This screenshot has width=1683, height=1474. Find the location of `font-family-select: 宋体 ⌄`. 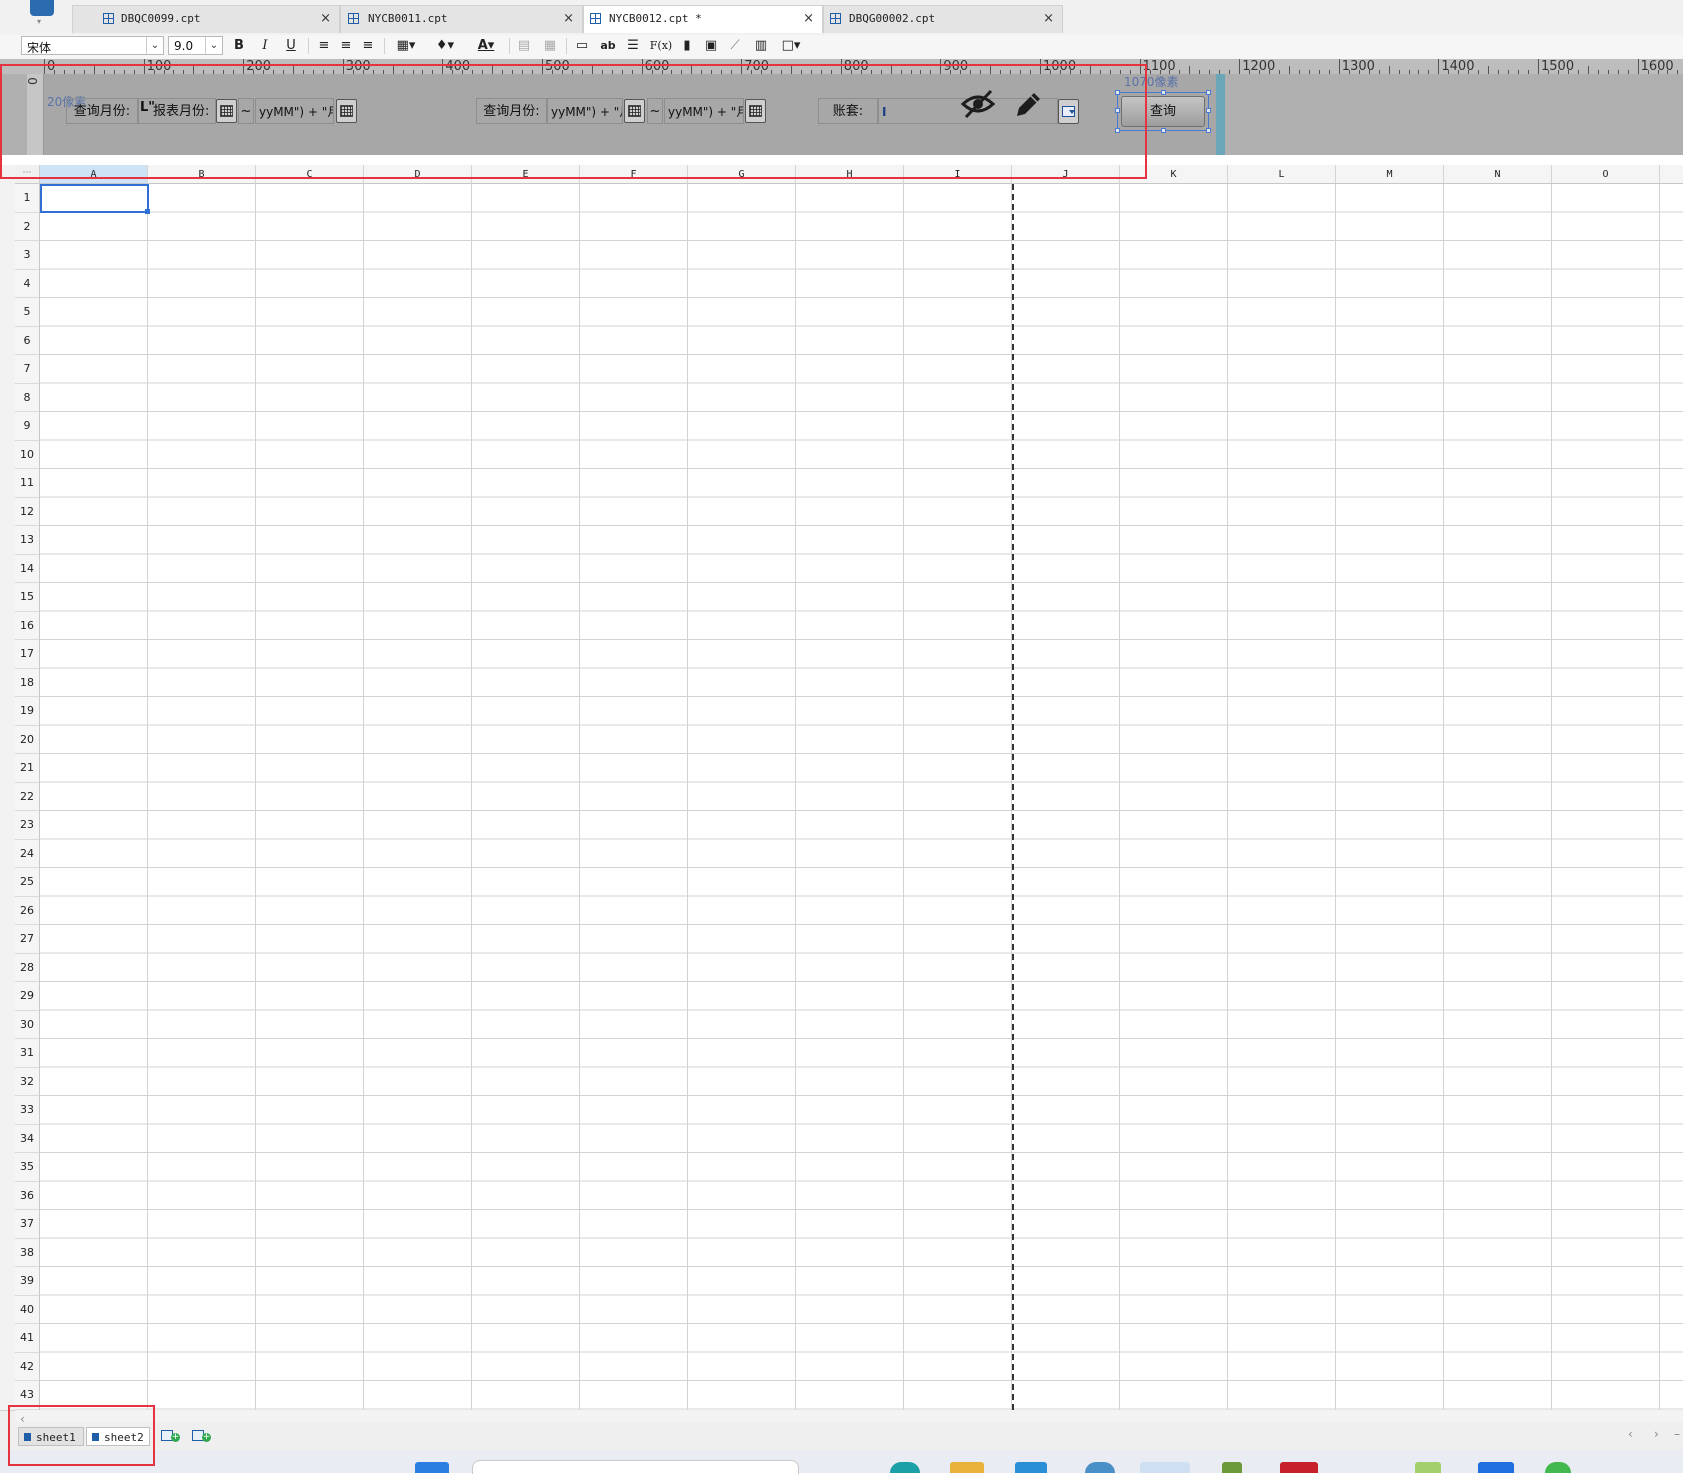

font-family-select: 宋体 ⌄ is located at coordinates (92, 45).